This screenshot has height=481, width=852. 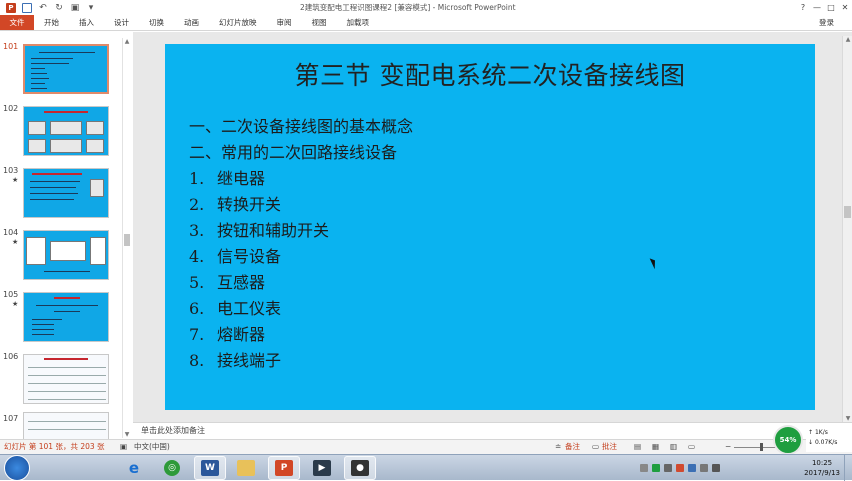 I want to click on login-link: 登录, so click(x=826, y=23).